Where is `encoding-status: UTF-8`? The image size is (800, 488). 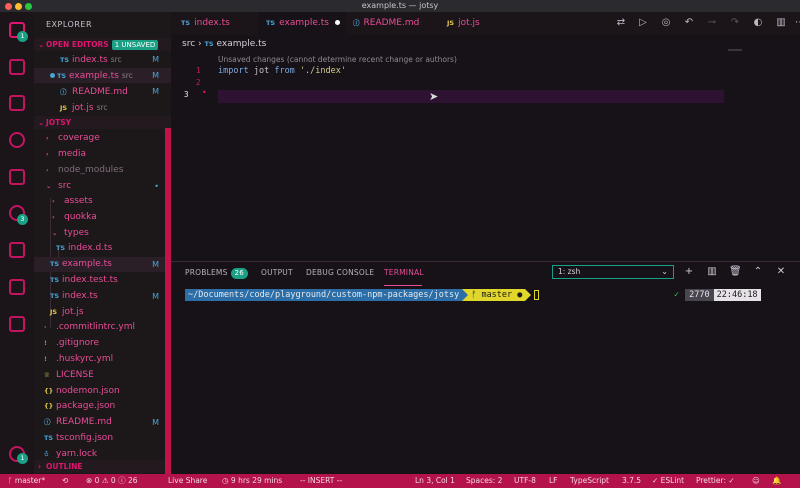 encoding-status: UTF-8 is located at coordinates (525, 481).